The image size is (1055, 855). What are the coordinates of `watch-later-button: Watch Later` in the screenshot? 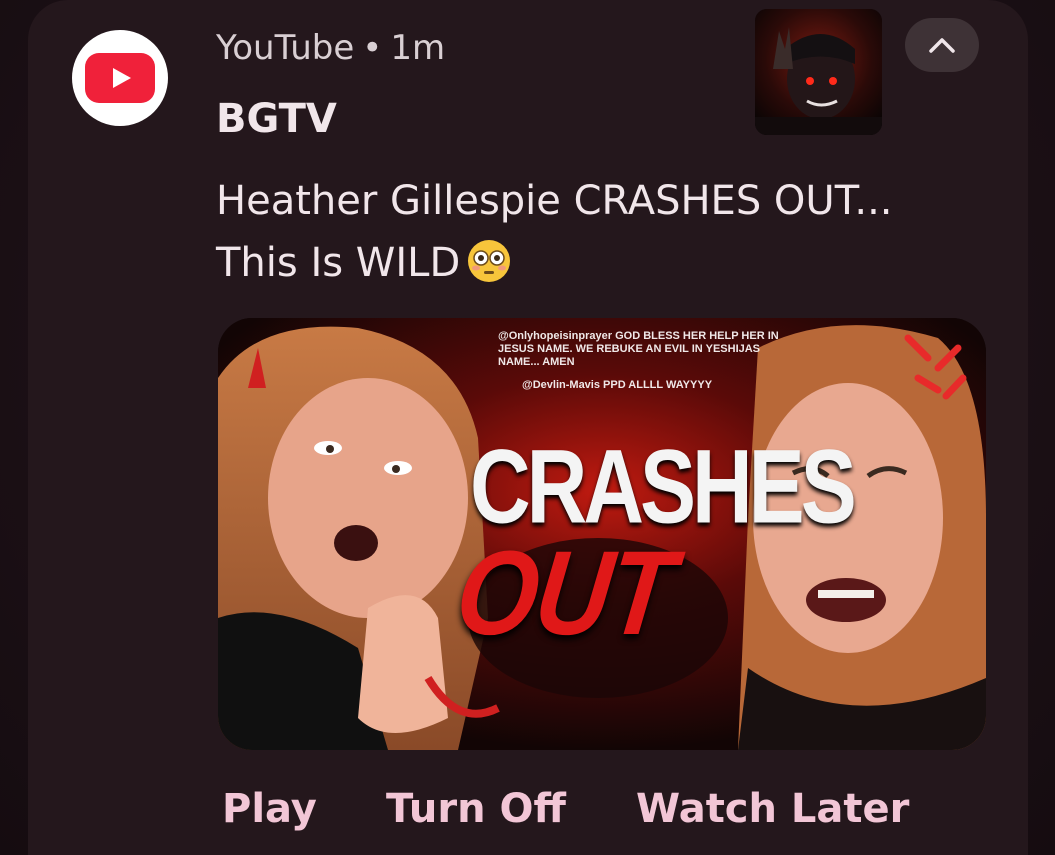 It's located at (772, 809).